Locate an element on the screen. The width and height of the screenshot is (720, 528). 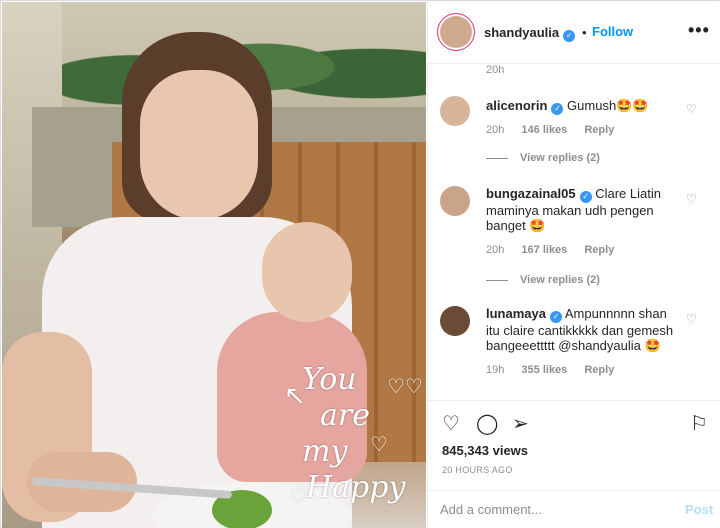
like-heart-icon: ♡ is located at coordinates (451, 423).